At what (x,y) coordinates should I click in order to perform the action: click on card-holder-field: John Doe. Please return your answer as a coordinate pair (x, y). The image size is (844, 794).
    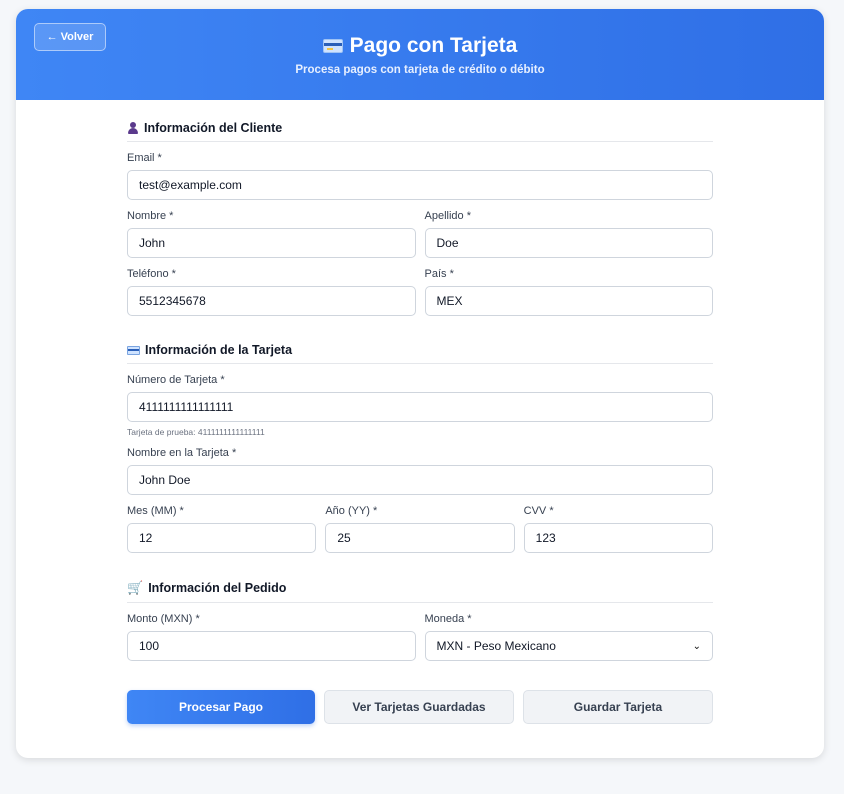
    Looking at the image, I should click on (420, 480).